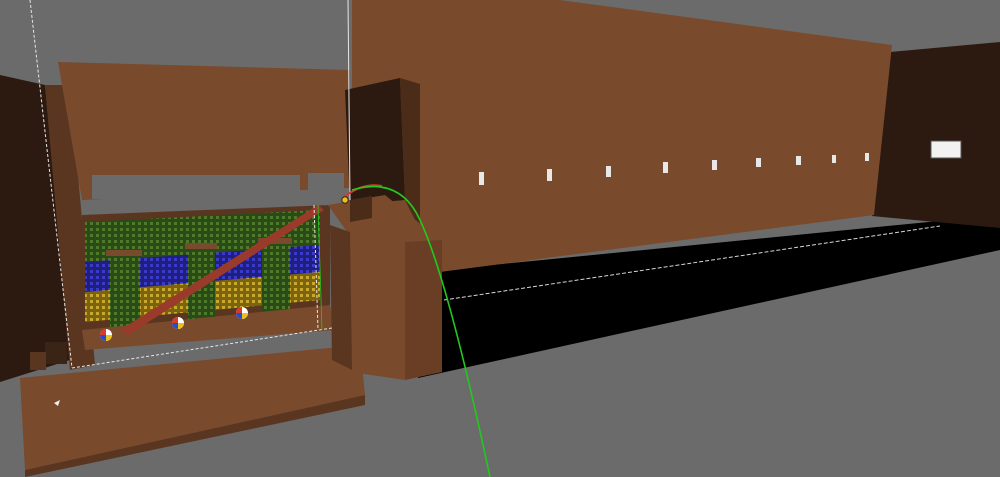 The height and width of the screenshot is (477, 1000). Describe the element at coordinates (946, 149) in the screenshot. I see `far-right-window` at that location.